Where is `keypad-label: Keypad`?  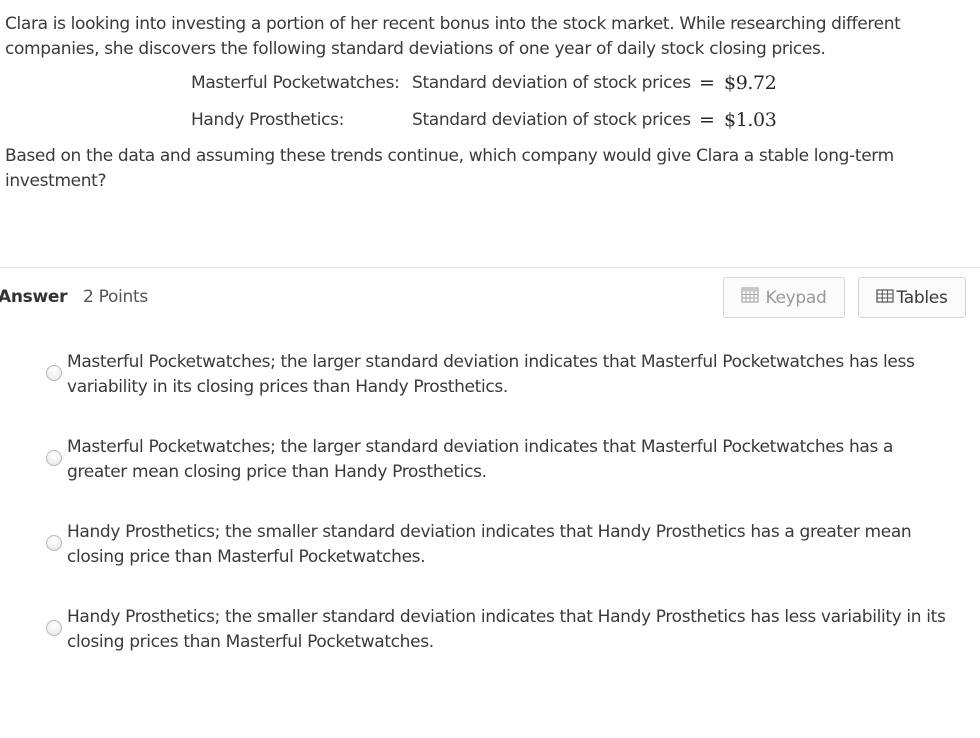
keypad-label: Keypad is located at coordinates (796, 297).